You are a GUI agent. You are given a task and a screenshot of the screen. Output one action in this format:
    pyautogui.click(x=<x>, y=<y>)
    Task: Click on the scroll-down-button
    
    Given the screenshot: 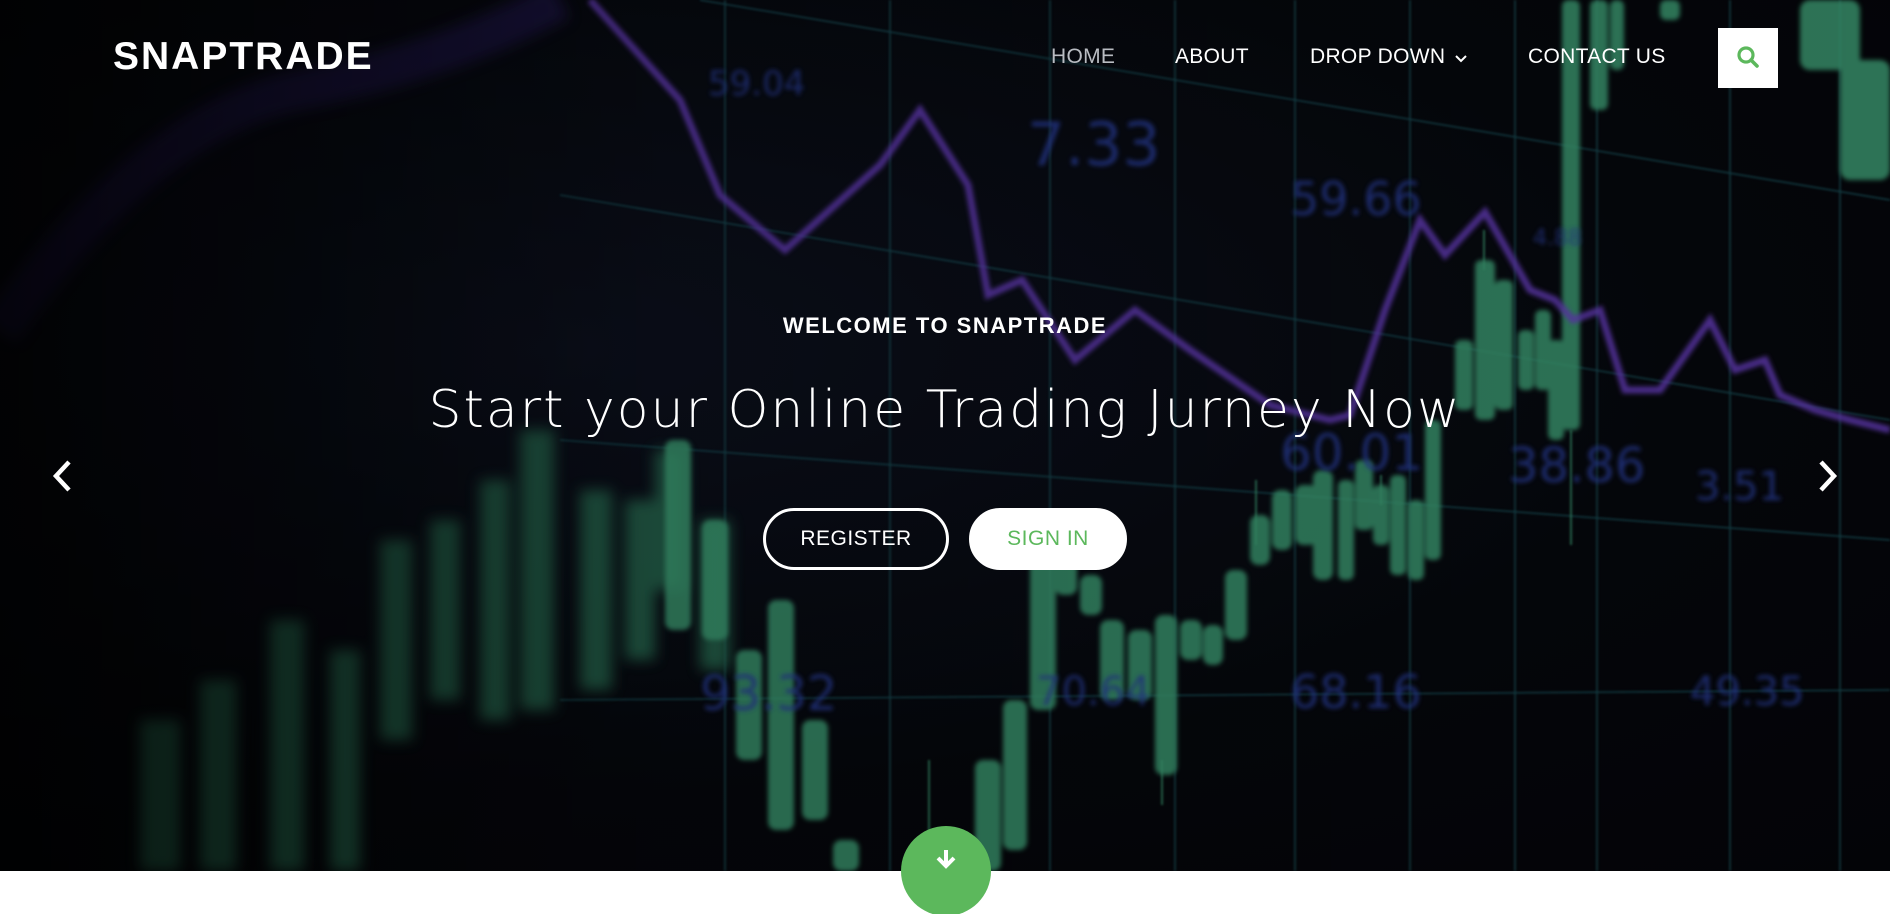 What is the action you would take?
    pyautogui.click(x=946, y=870)
    